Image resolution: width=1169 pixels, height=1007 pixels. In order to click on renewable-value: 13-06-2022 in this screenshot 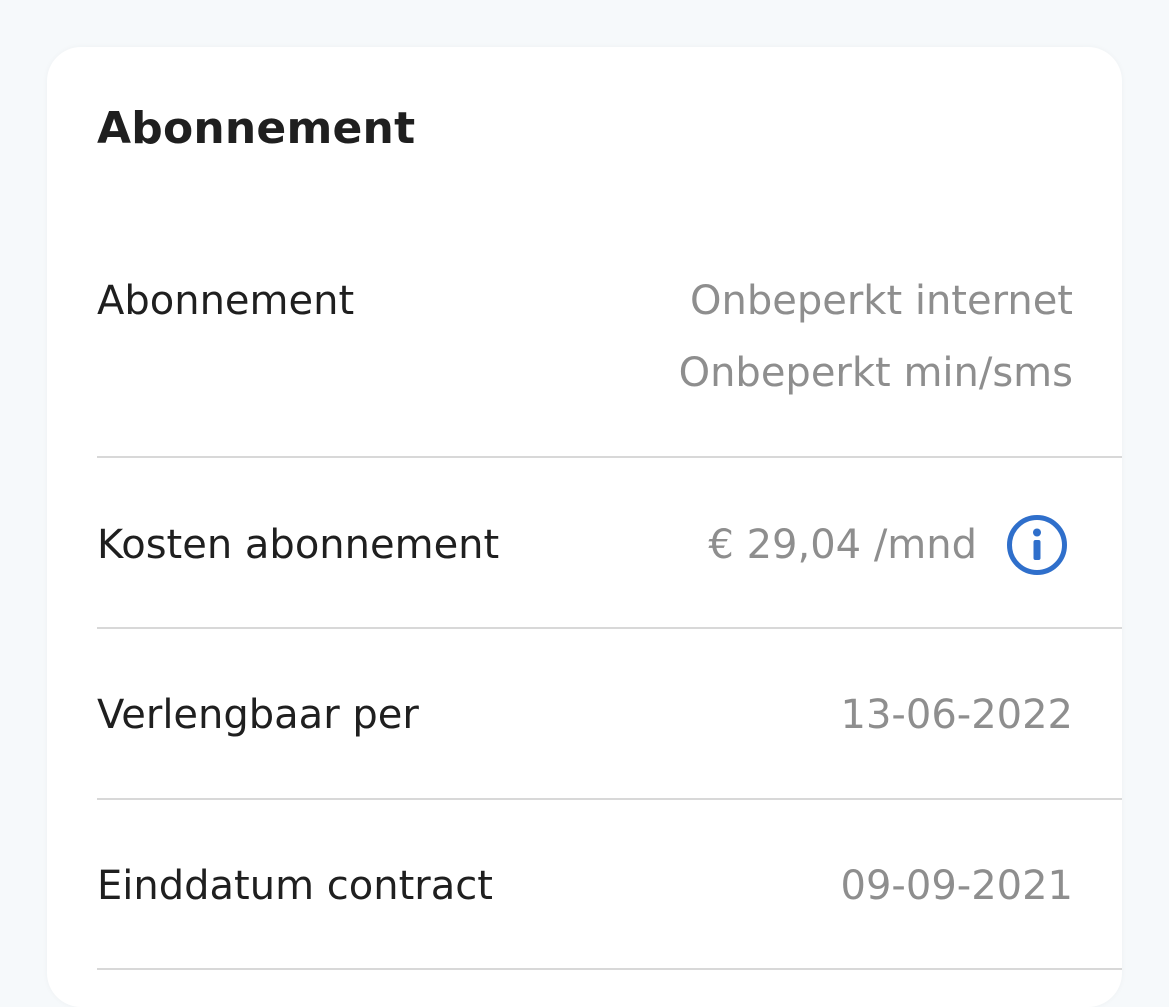, I will do `click(956, 715)`.